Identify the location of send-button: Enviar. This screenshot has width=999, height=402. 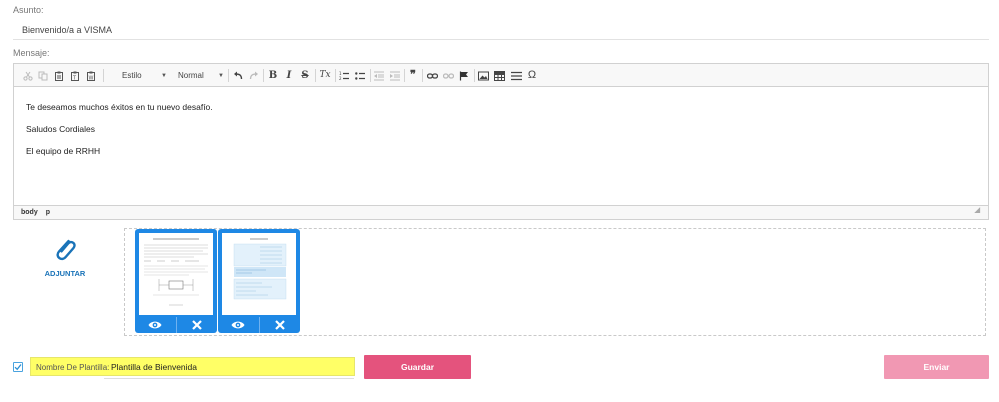
(936, 367).